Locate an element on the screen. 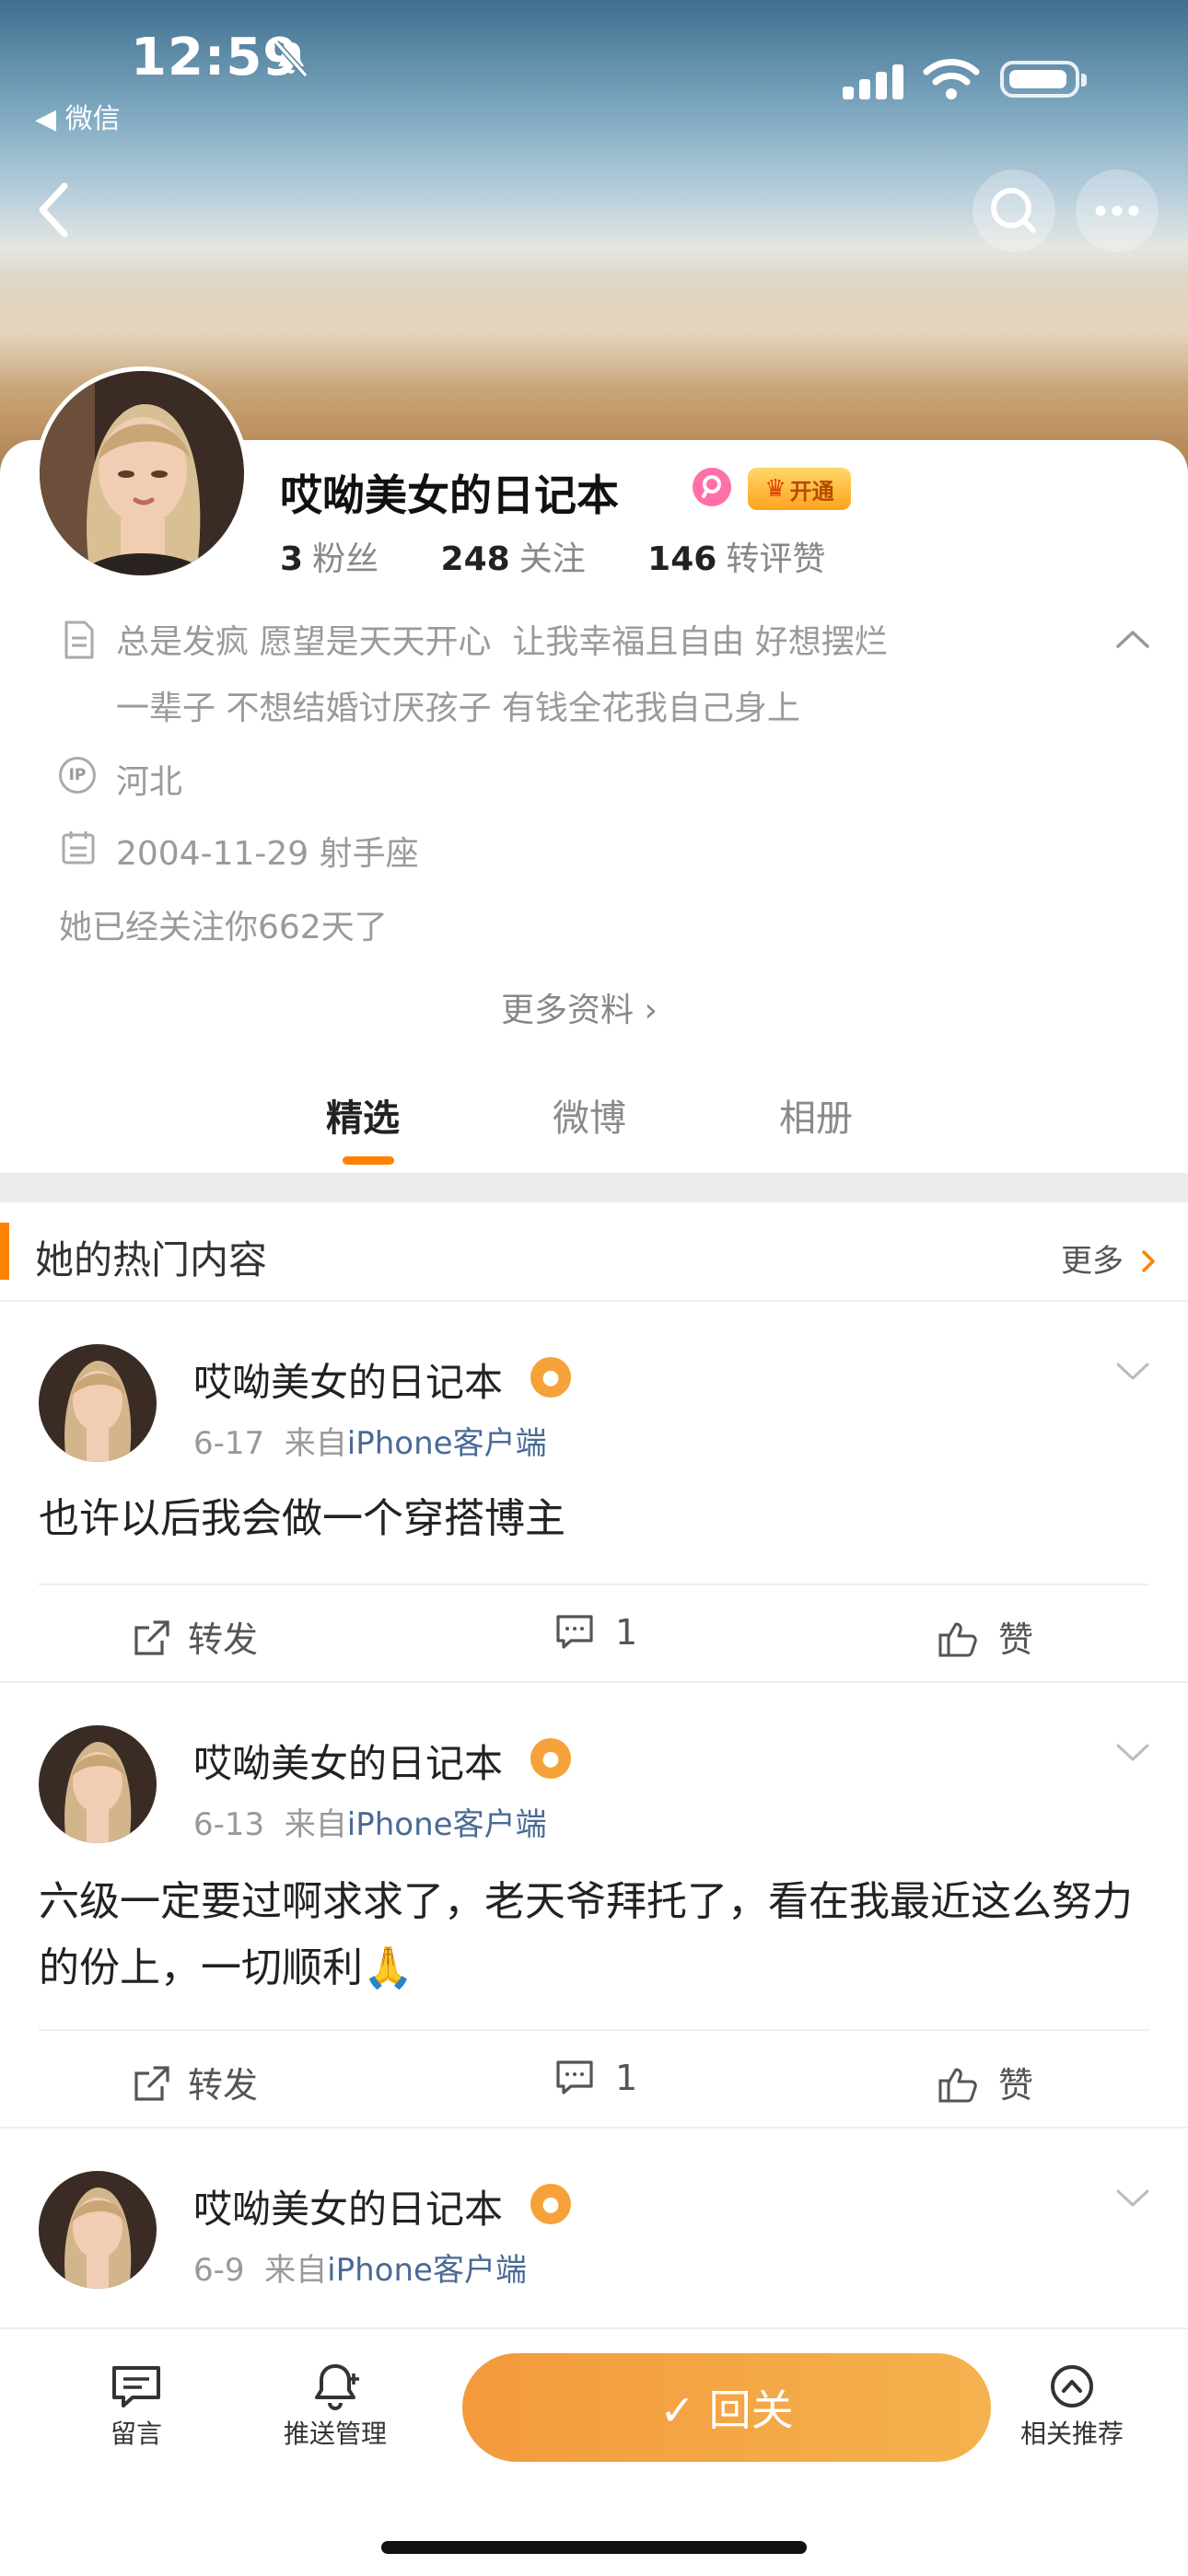 The height and width of the screenshot is (2576, 1188). cover-haze is located at coordinates (594, 331).